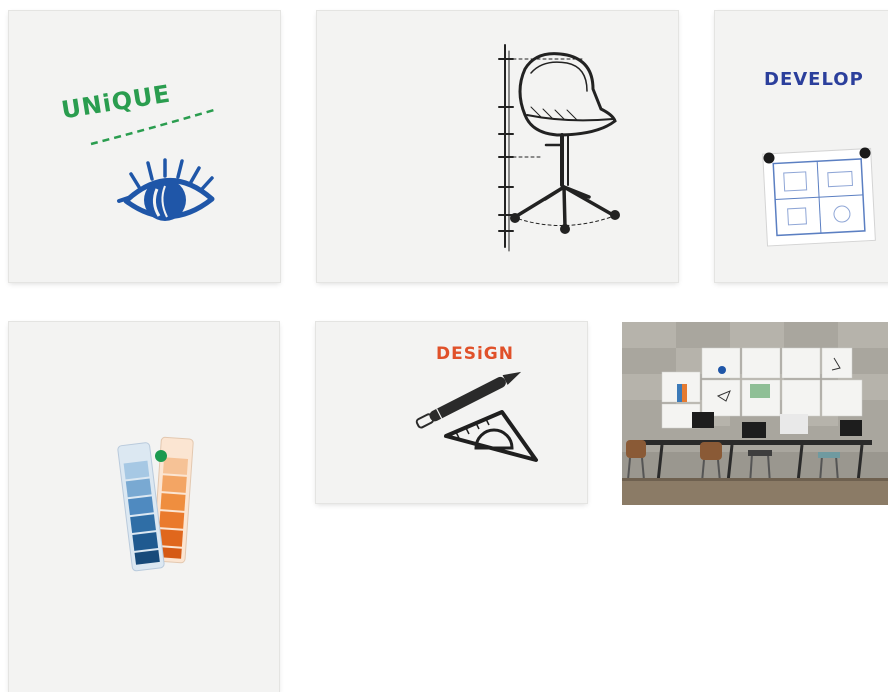 The height and width of the screenshot is (692, 888). I want to click on blueprint-icon, so click(819, 197).